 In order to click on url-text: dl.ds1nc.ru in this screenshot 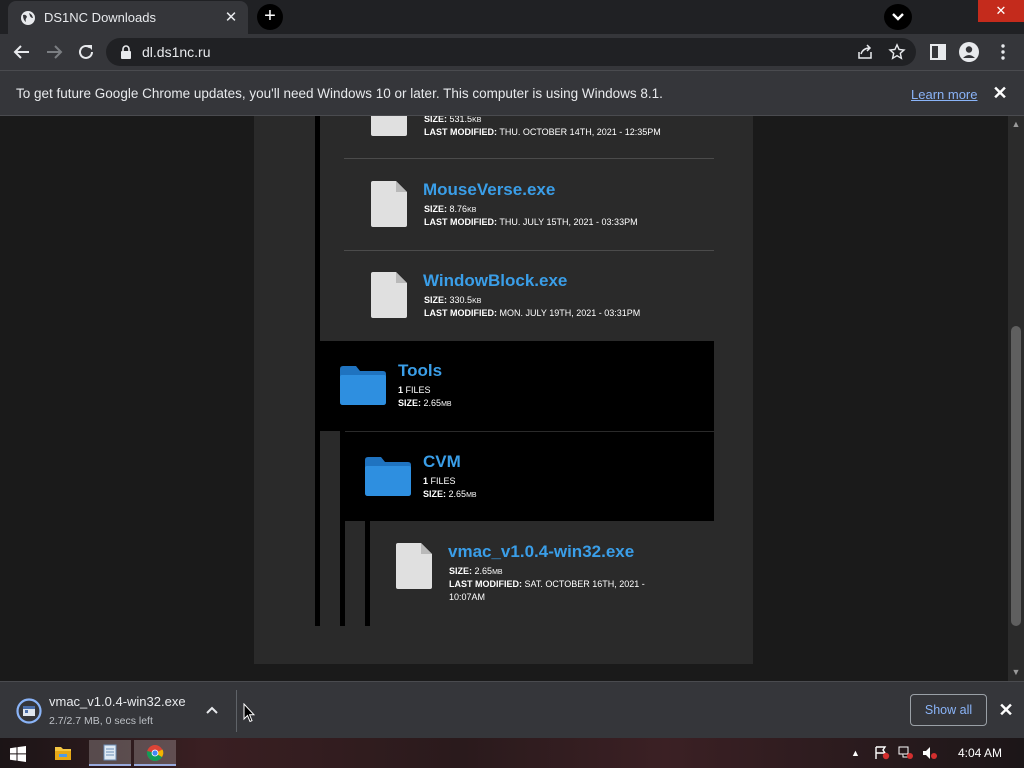, I will do `click(176, 52)`.